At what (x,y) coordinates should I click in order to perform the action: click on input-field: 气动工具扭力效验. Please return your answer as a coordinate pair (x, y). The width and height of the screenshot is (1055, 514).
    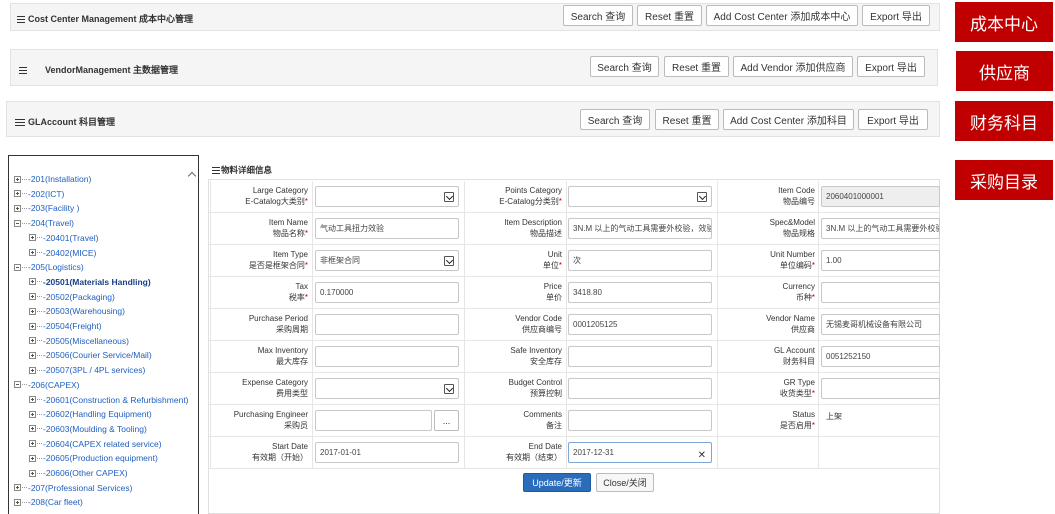
    Looking at the image, I should click on (387, 228).